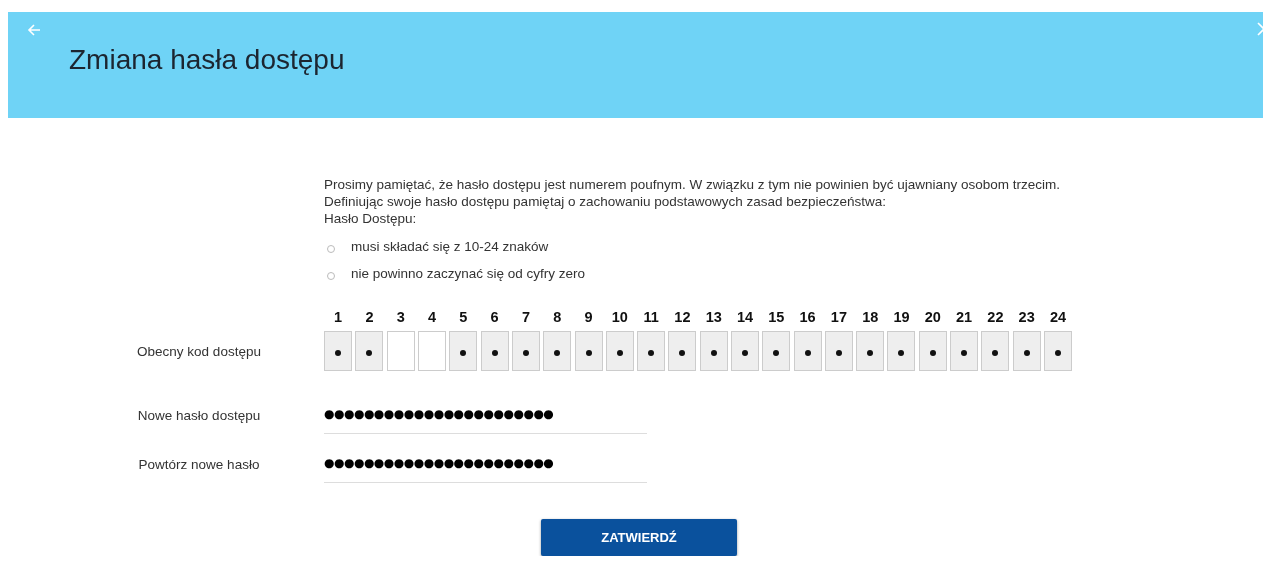 Image resolution: width=1263 pixels, height=568 pixels. I want to click on position-number: 6, so click(494, 318).